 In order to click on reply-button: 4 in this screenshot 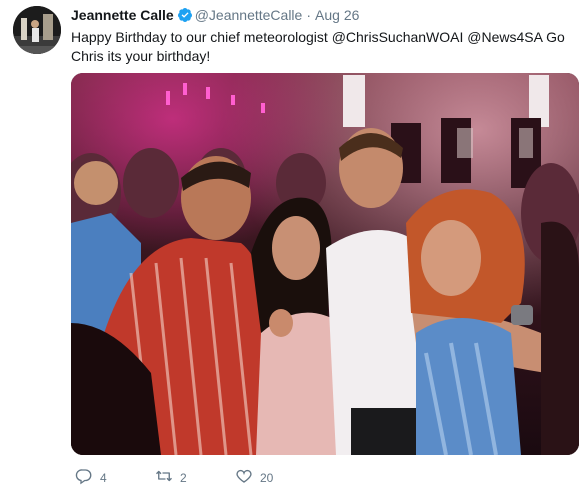, I will do `click(91, 478)`.